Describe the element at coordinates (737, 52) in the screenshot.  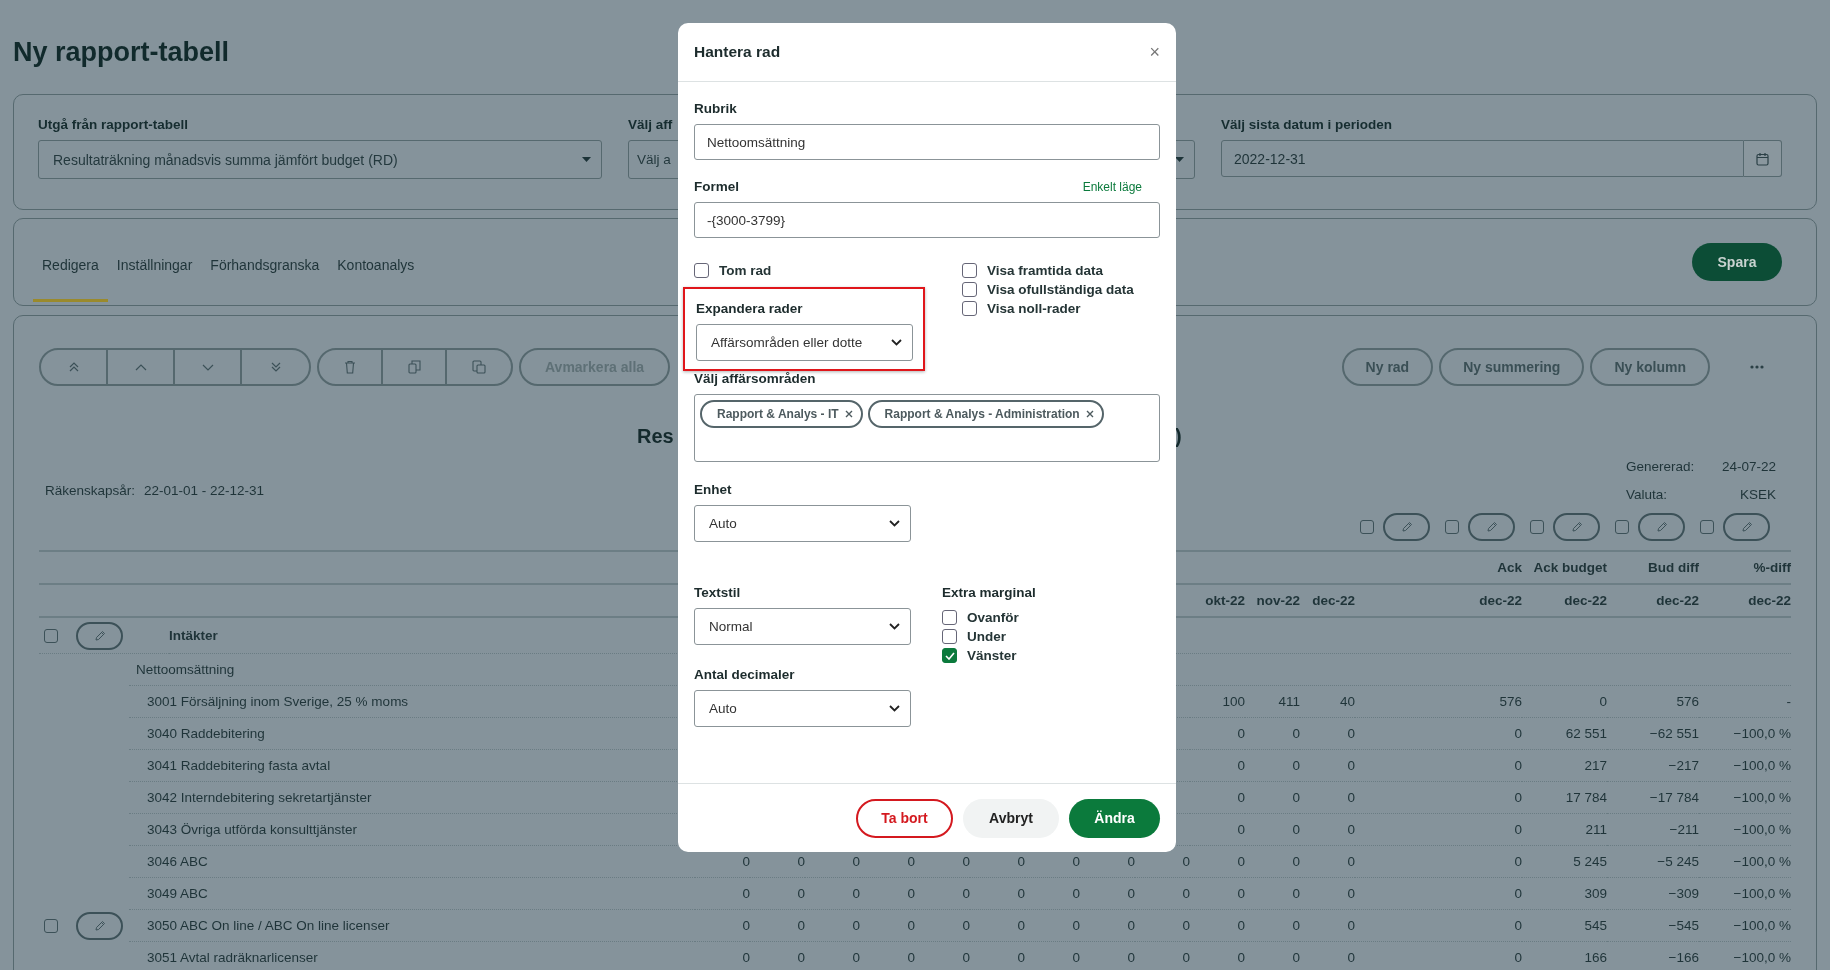
I see `dialog-title: Hantera rad` at that location.